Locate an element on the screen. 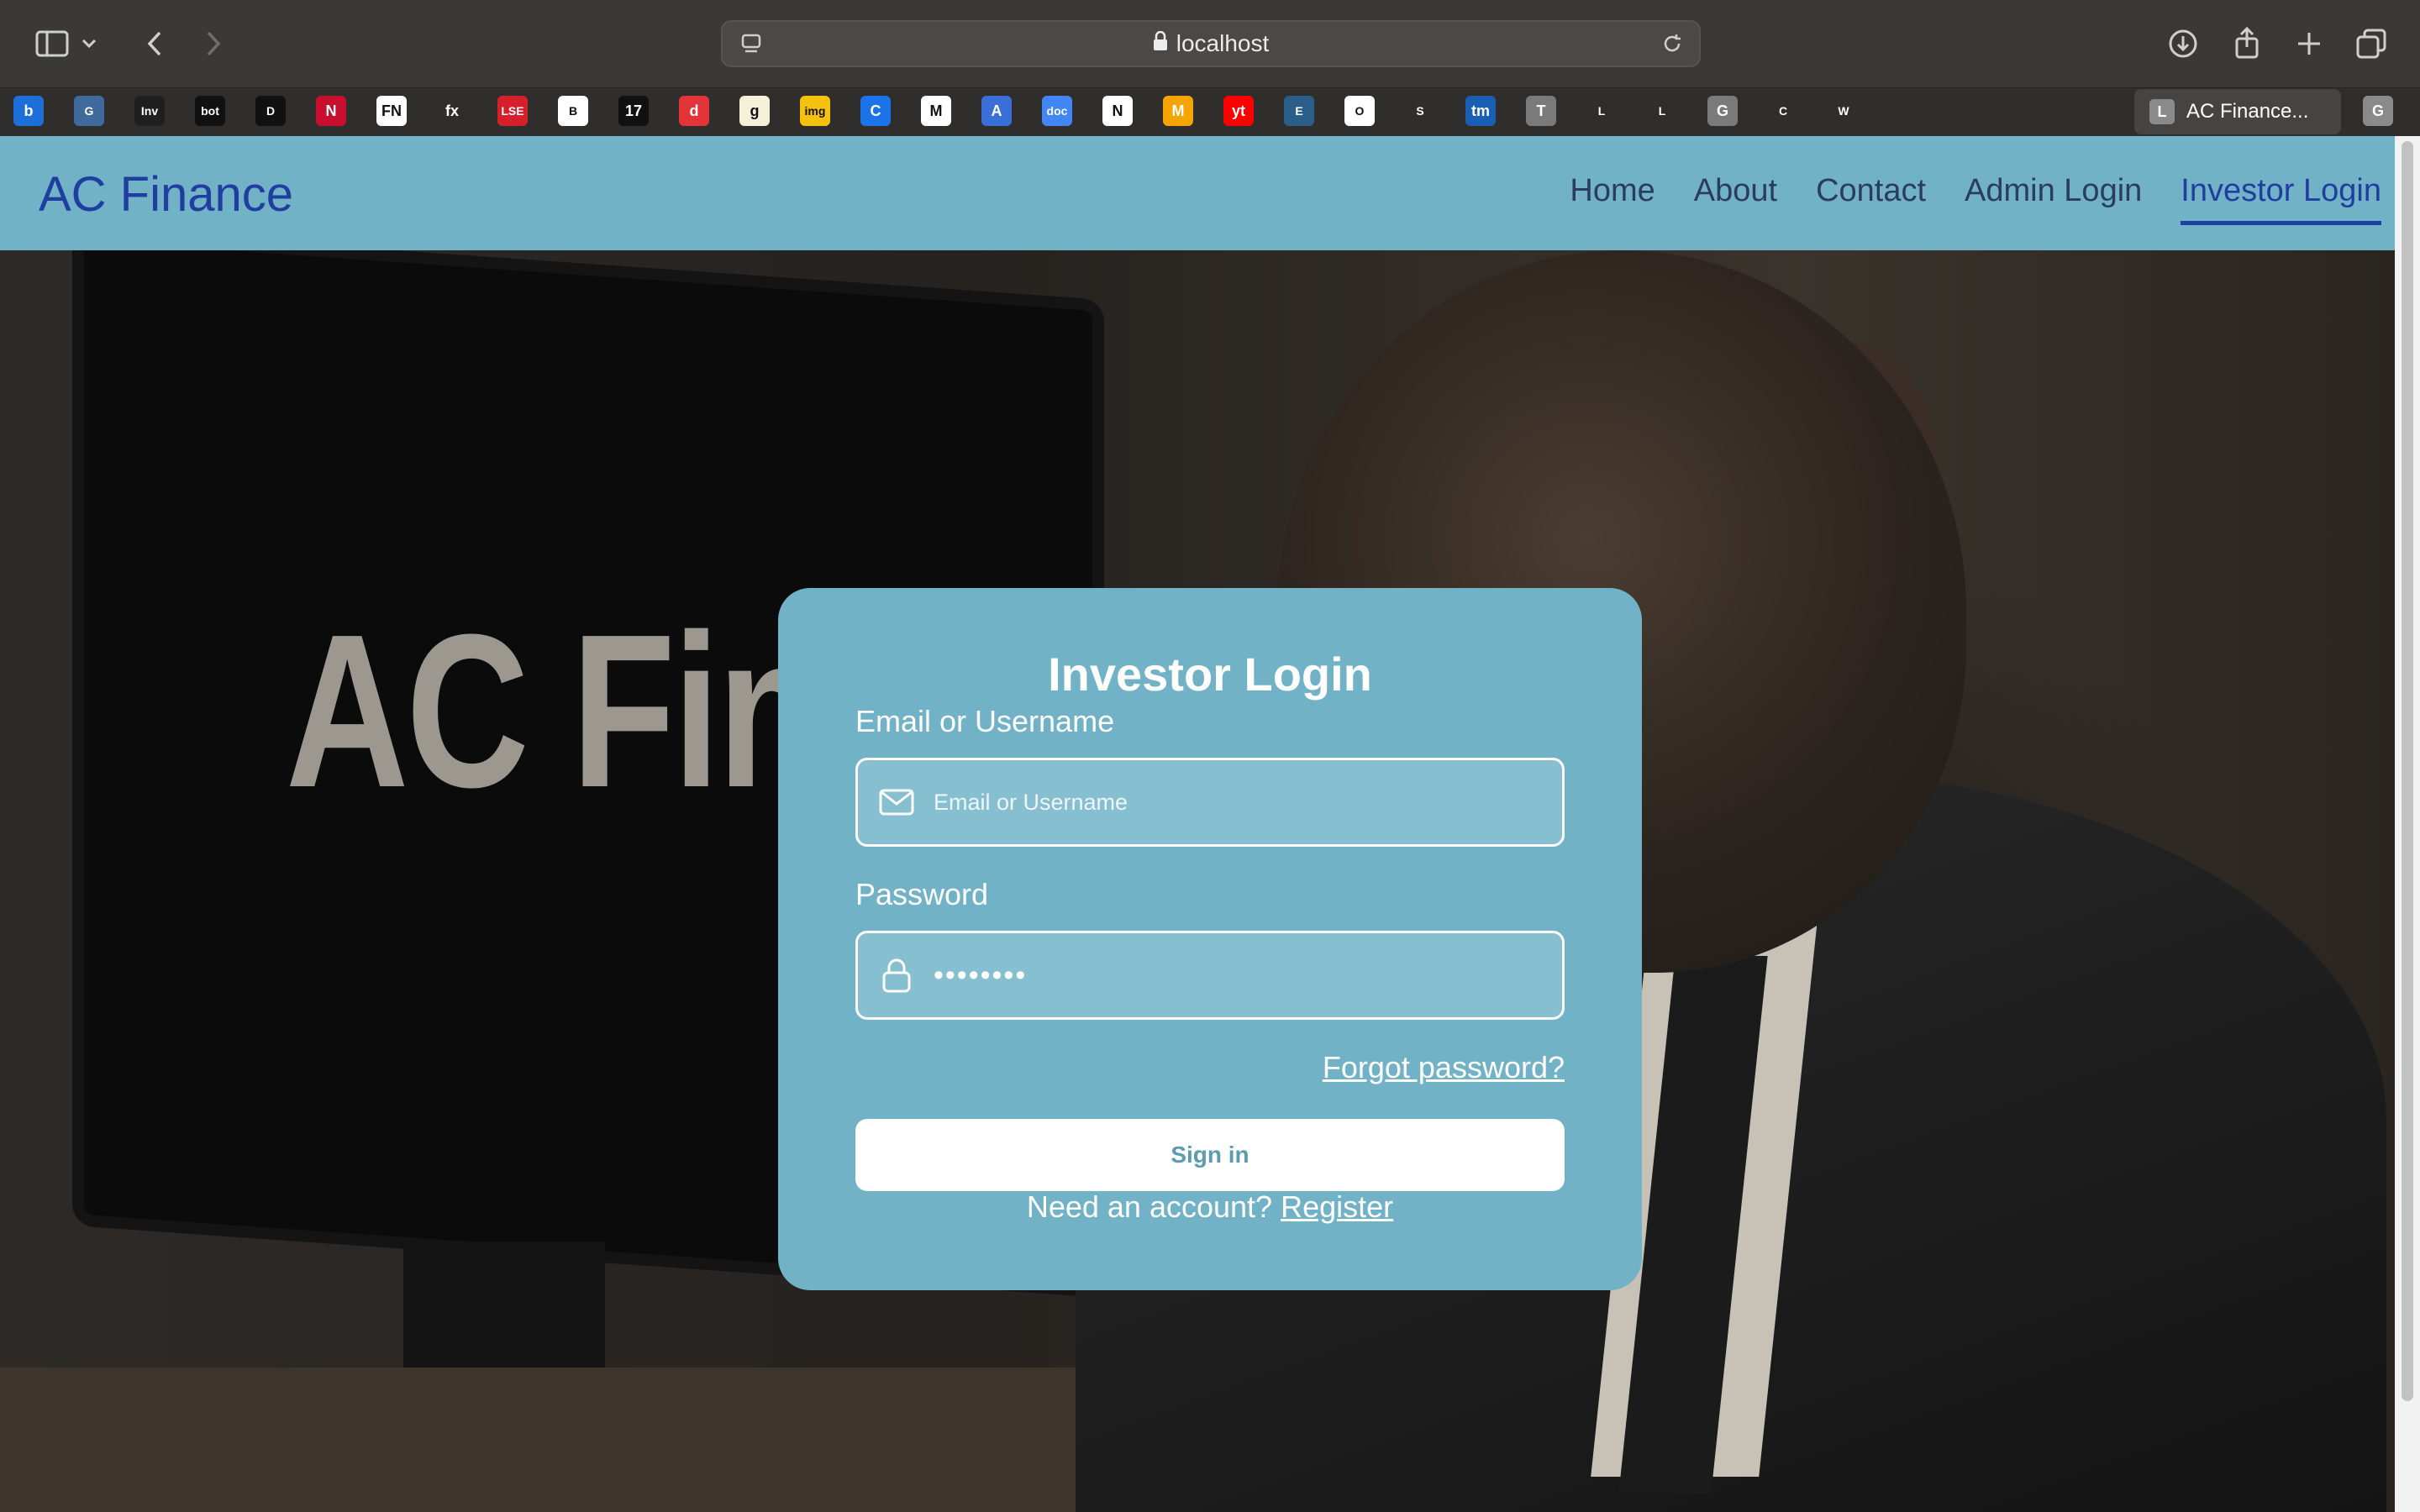 This screenshot has height=1512, width=2420. nav-investor-login: Investor Login is located at coordinates (2281, 199).